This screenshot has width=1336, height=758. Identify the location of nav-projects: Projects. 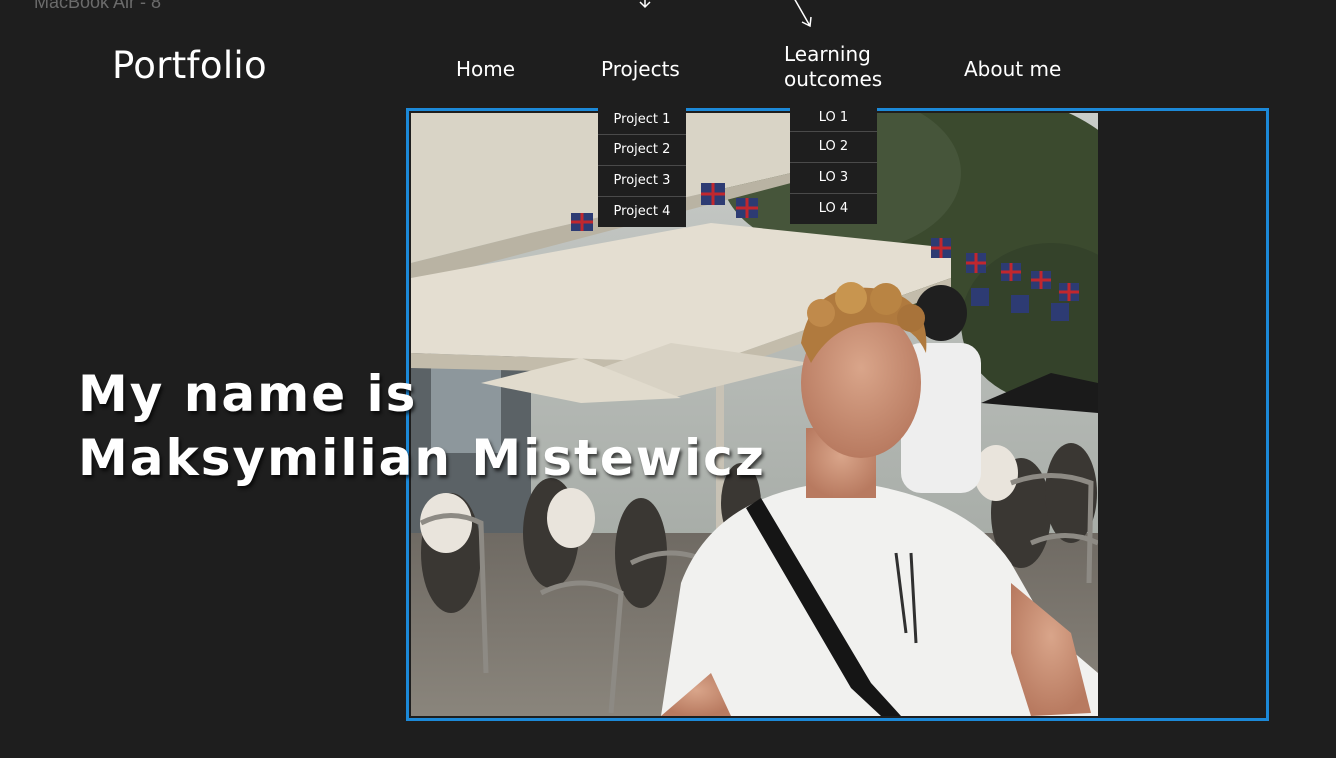
(640, 69).